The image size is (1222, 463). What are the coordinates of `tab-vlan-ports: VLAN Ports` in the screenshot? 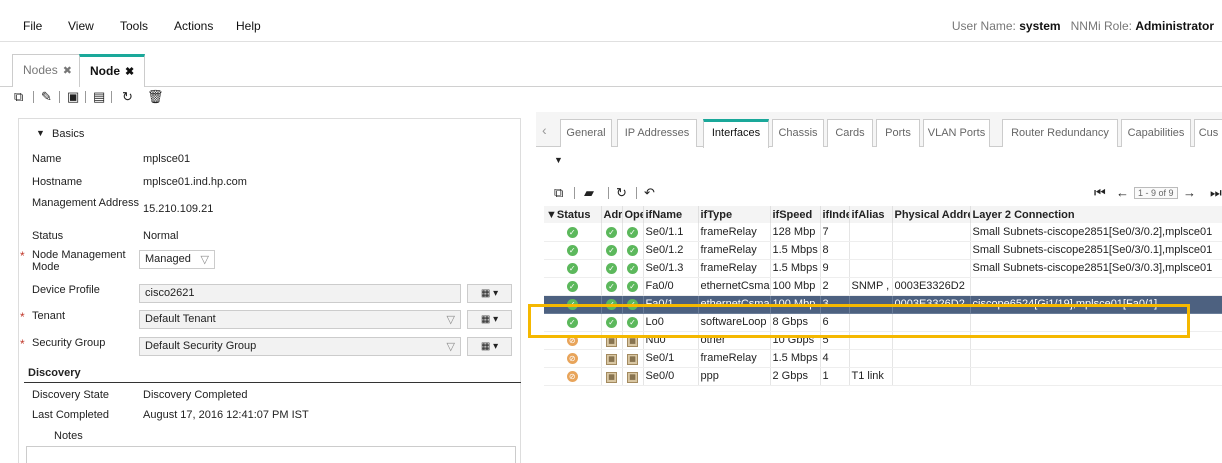 It's located at (956, 133).